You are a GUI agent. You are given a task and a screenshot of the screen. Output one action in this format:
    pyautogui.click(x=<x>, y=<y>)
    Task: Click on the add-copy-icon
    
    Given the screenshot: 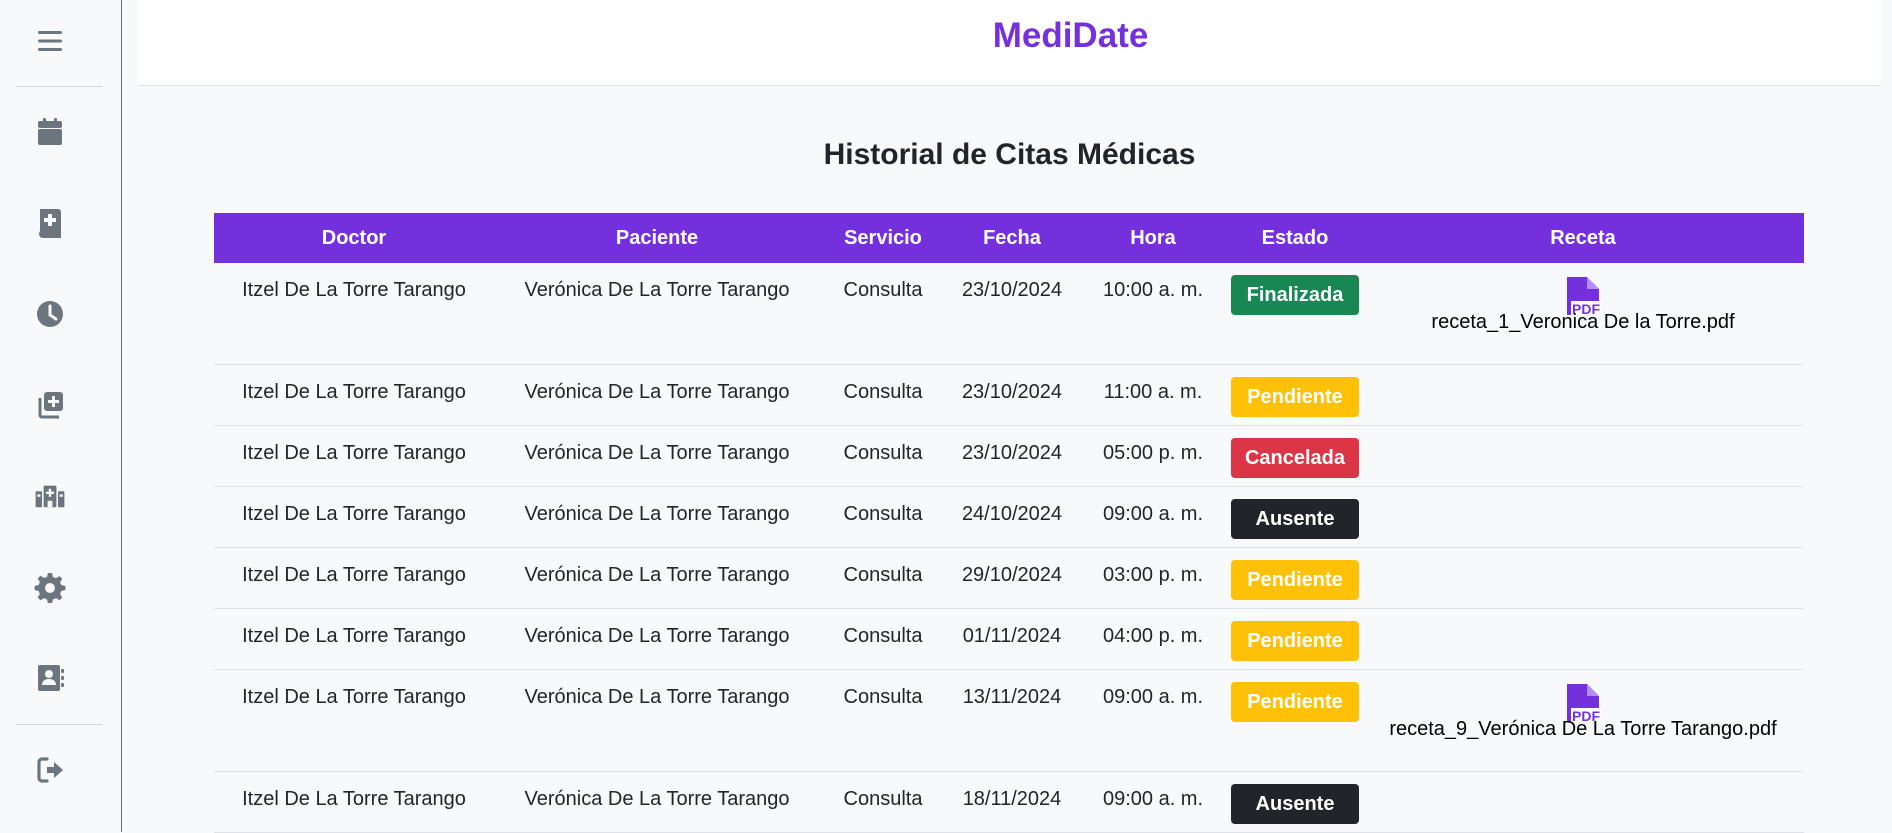 What is the action you would take?
    pyautogui.click(x=50, y=405)
    